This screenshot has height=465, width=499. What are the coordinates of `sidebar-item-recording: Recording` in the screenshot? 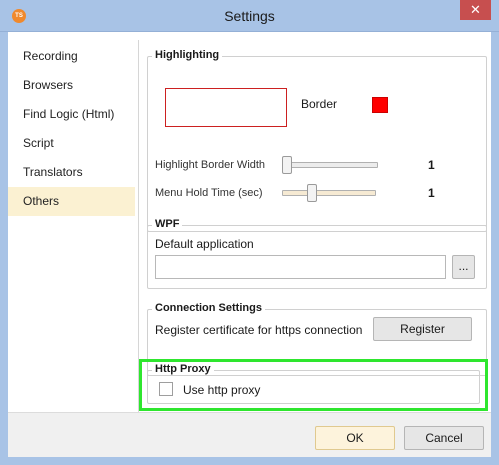 It's located at (71, 56).